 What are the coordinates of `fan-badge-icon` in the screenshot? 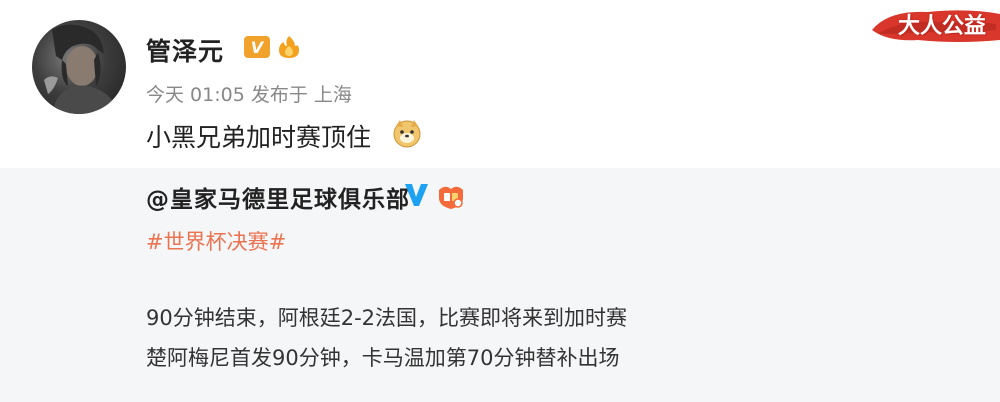 It's located at (289, 47).